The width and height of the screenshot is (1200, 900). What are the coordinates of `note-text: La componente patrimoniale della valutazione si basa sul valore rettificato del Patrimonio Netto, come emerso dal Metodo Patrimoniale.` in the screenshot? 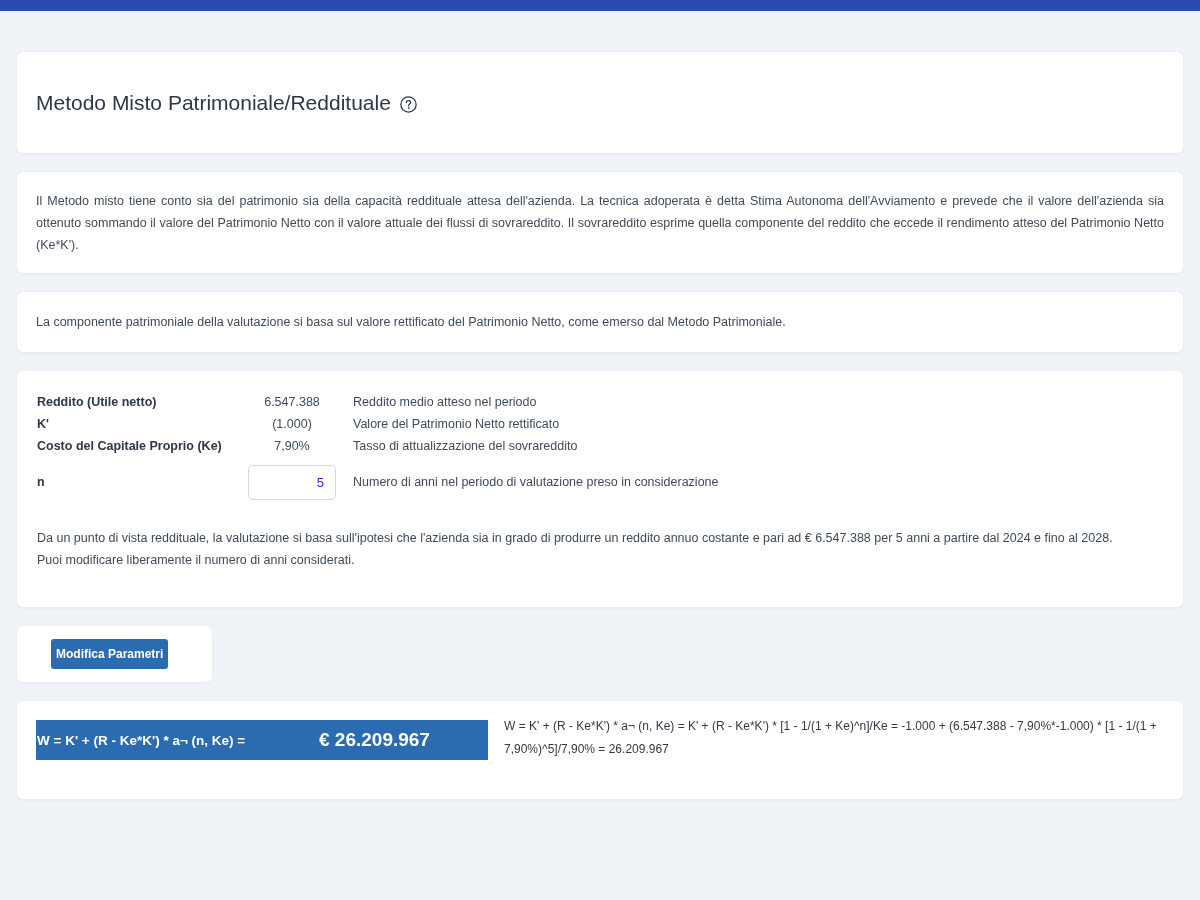 It's located at (411, 322).